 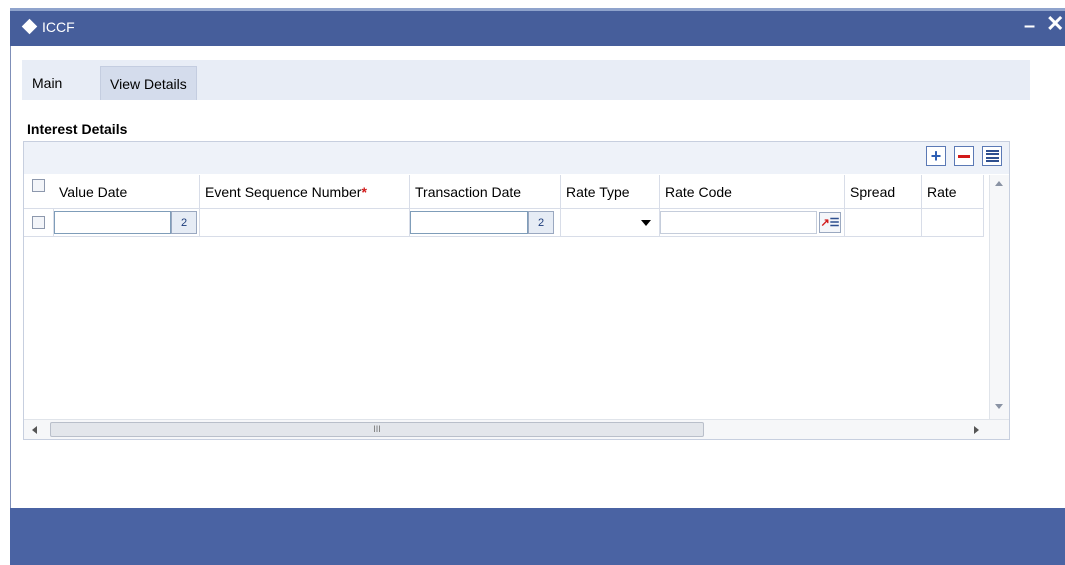 I want to click on horizontal-scroll-thumb: III, so click(x=377, y=429).